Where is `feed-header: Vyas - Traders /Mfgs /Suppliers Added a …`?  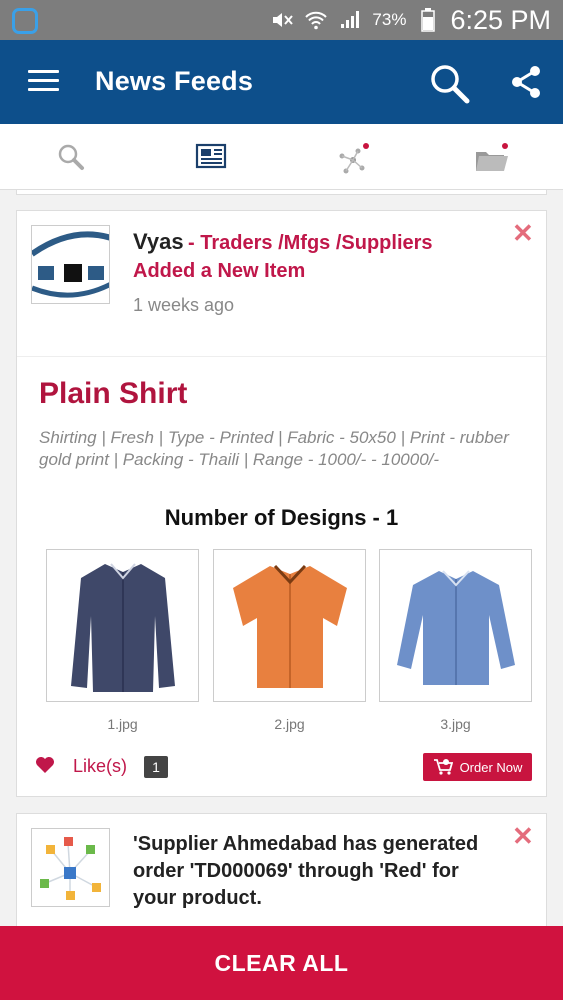 feed-header: Vyas - Traders /Mfgs /Suppliers Added a … is located at coordinates (323, 257).